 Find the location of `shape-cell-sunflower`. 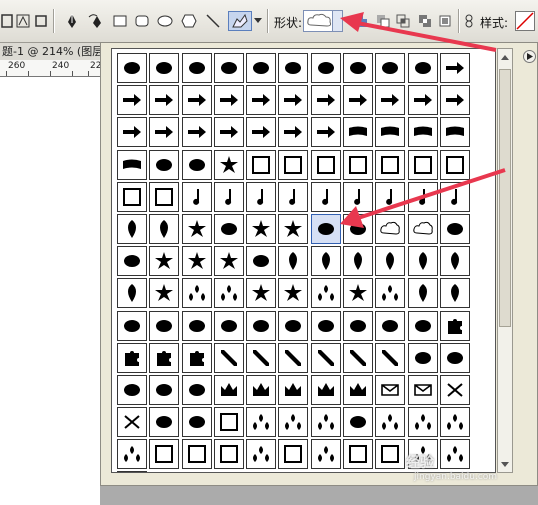

shape-cell-sunflower is located at coordinates (358, 293).